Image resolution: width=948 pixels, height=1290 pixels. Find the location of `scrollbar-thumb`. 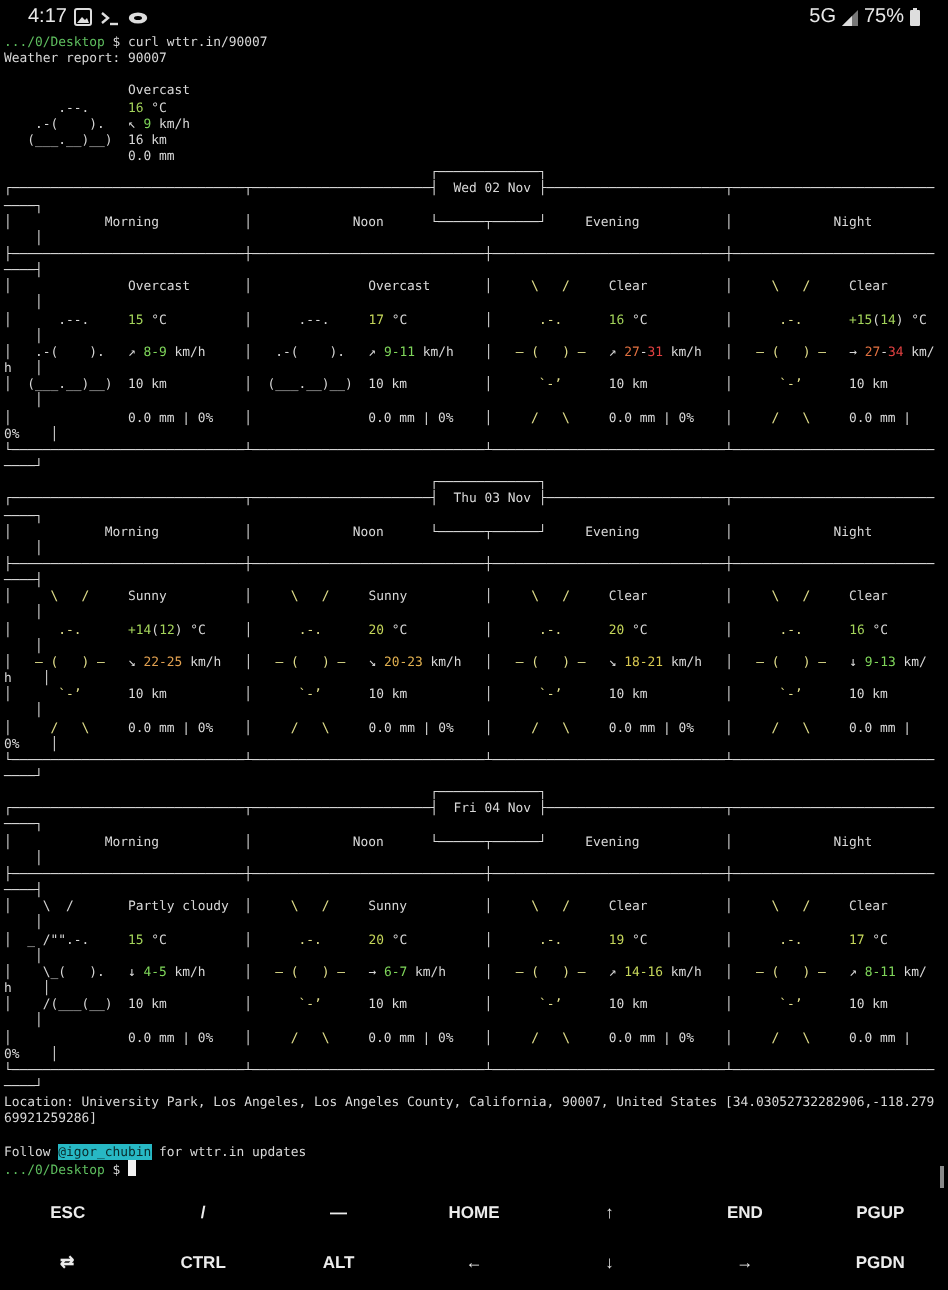

scrollbar-thumb is located at coordinates (942, 1177).